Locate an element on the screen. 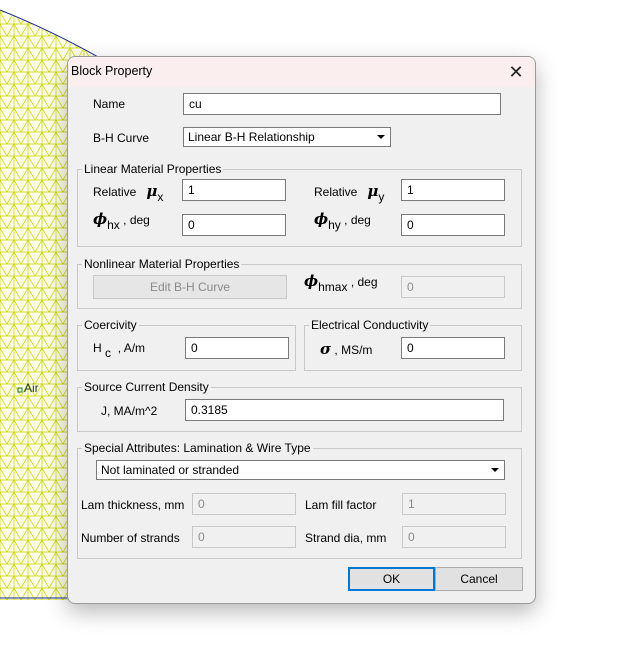 The image size is (627, 663). close-icon: ✕ is located at coordinates (516, 72).